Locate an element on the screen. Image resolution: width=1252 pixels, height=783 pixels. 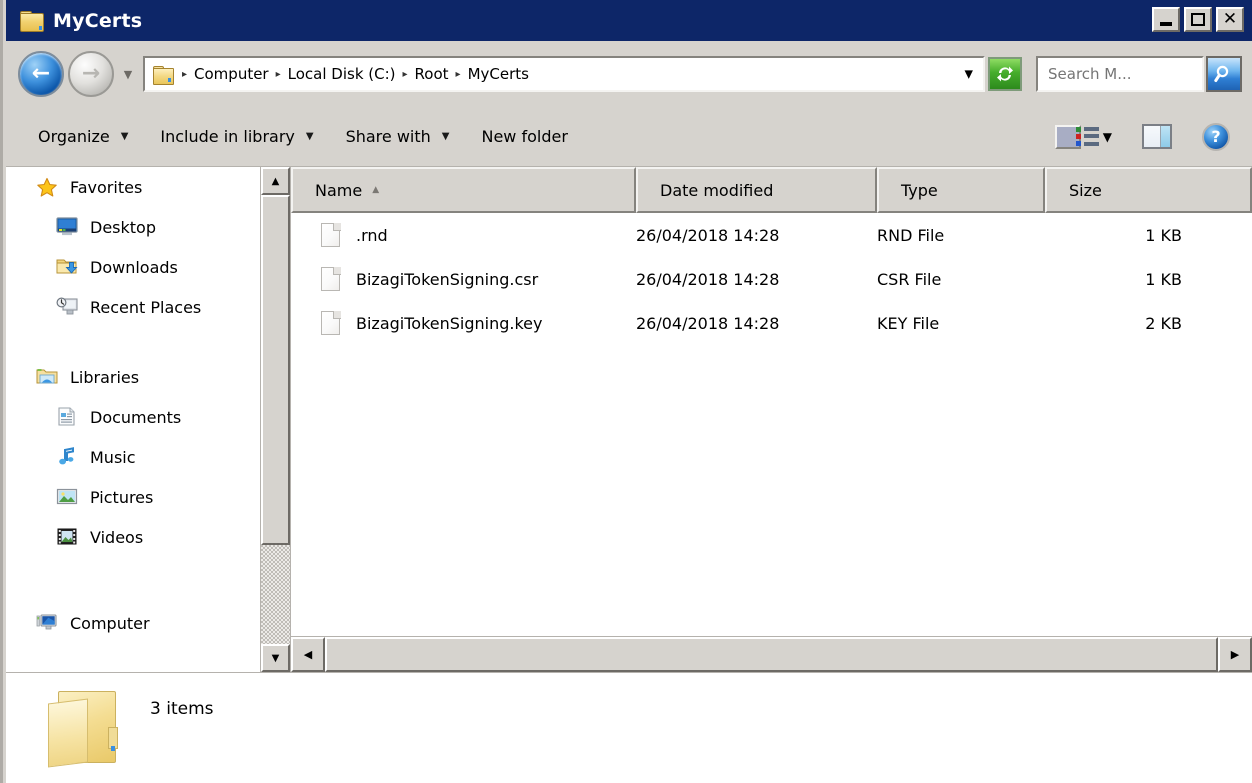
table-row: .rnd 26/04/2018 14:28 RND File 1 KB is located at coordinates (771, 235).